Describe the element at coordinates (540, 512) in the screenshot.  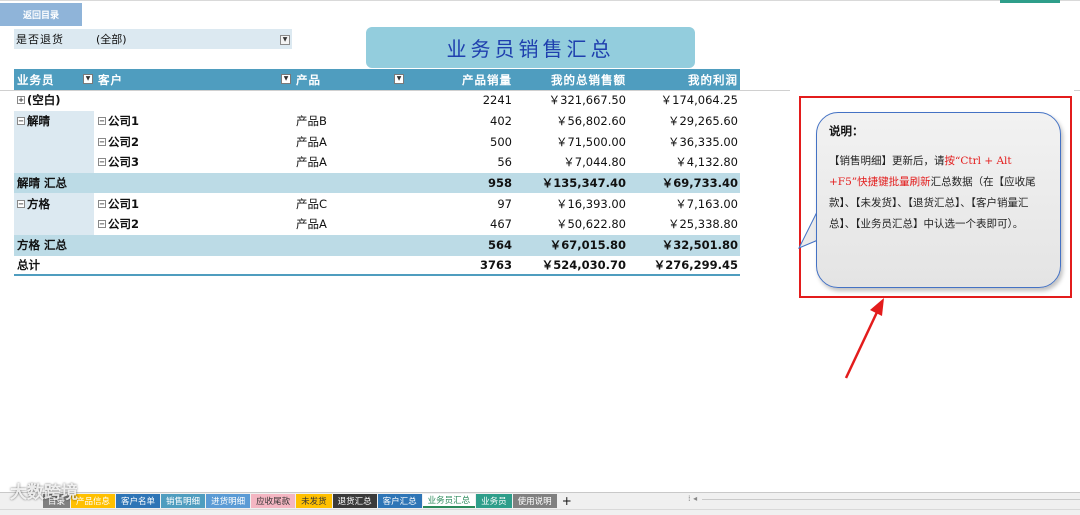
I see `status-bar` at that location.